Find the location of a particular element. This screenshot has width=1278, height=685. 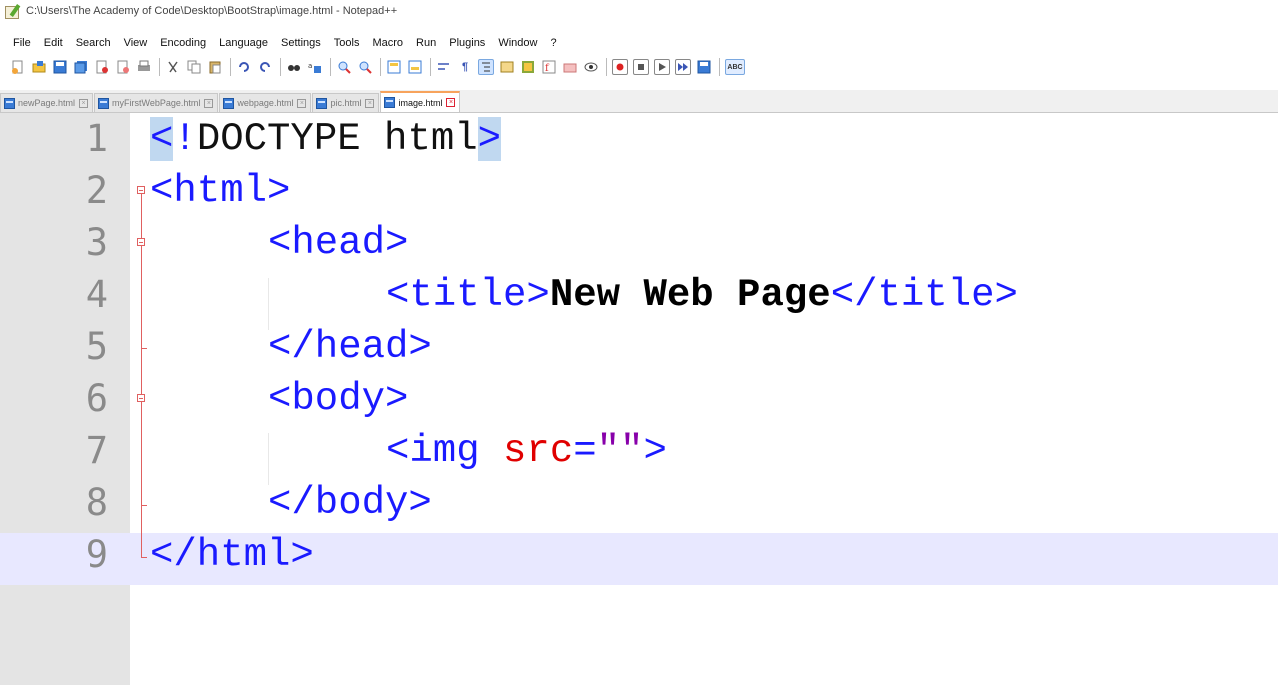

menu-settings: Settings is located at coordinates (301, 43).